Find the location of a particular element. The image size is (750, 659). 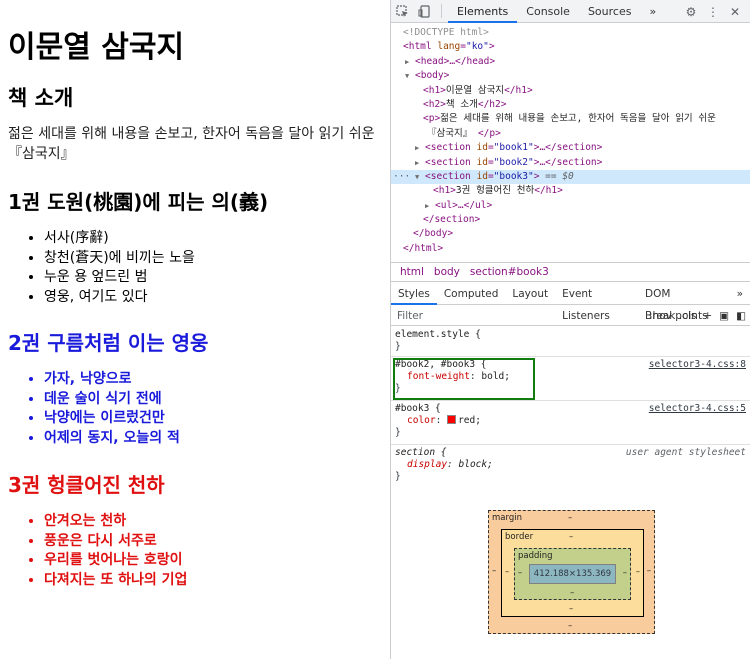

stylesheet-link: selector3-4.css:8 is located at coordinates (697, 365).